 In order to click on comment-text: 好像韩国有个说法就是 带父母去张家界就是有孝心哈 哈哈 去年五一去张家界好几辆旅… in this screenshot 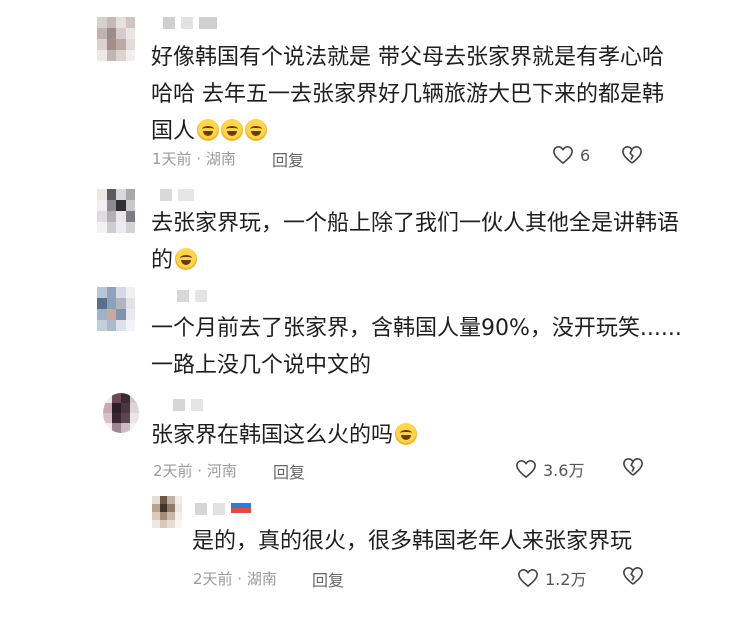, I will do `click(407, 94)`.